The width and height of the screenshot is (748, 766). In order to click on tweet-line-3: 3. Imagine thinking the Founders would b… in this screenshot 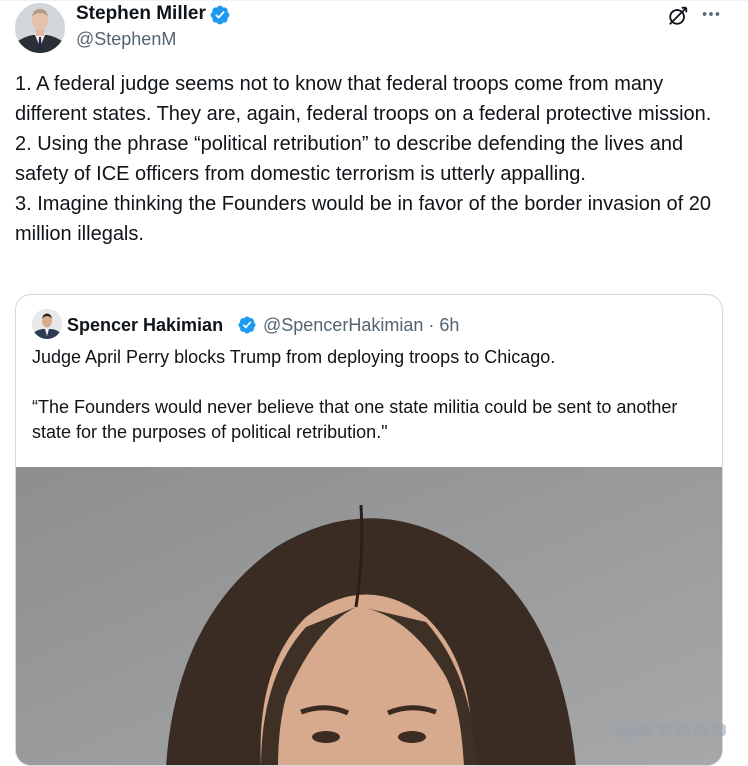, I will do `click(363, 219)`.